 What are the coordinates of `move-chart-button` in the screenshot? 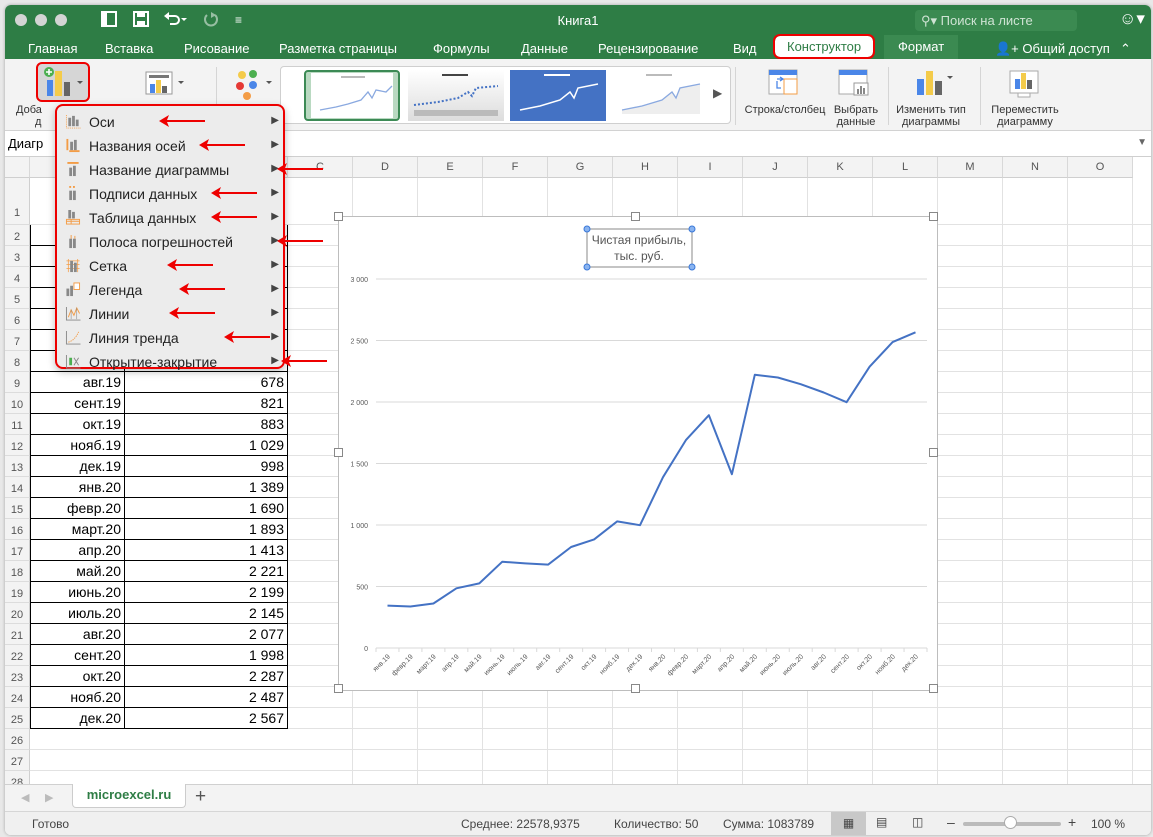 It's located at (1025, 86).